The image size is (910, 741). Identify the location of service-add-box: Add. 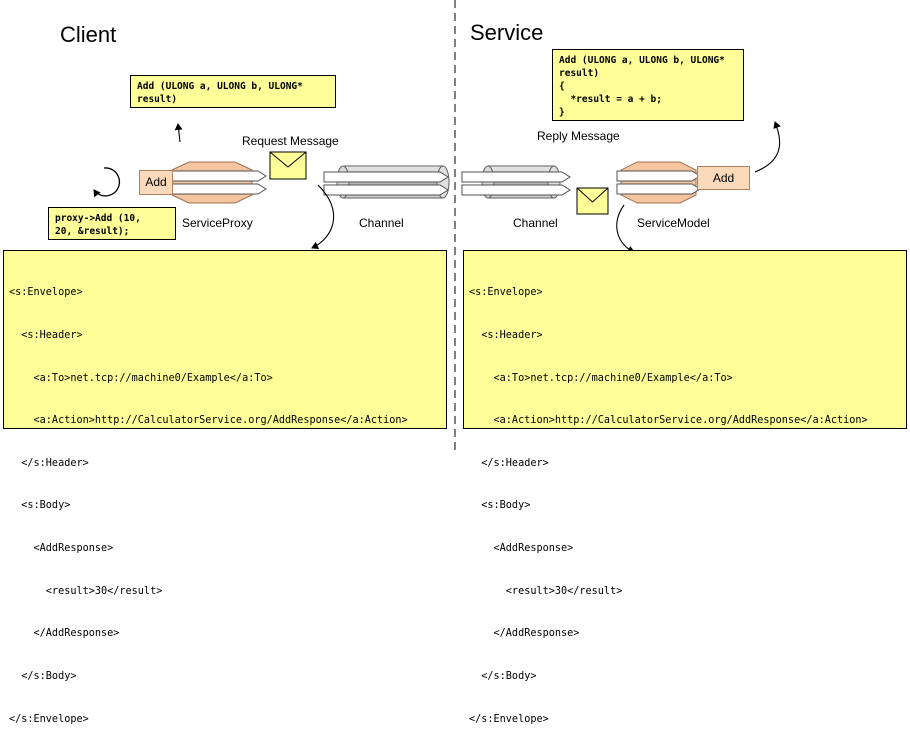
(723, 178).